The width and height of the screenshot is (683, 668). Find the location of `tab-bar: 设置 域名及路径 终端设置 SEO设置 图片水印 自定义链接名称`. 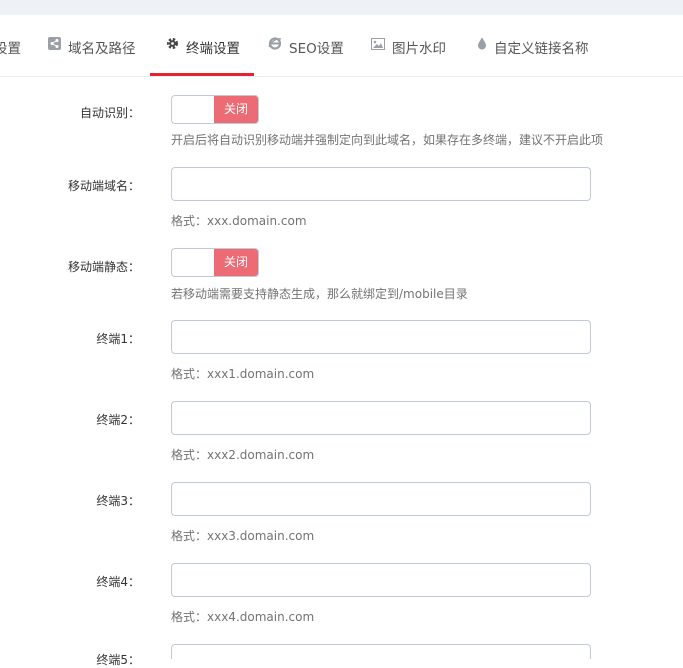

tab-bar: 设置 域名及路径 终端设置 SEO设置 图片水印 自定义链接名称 is located at coordinates (341, 46).